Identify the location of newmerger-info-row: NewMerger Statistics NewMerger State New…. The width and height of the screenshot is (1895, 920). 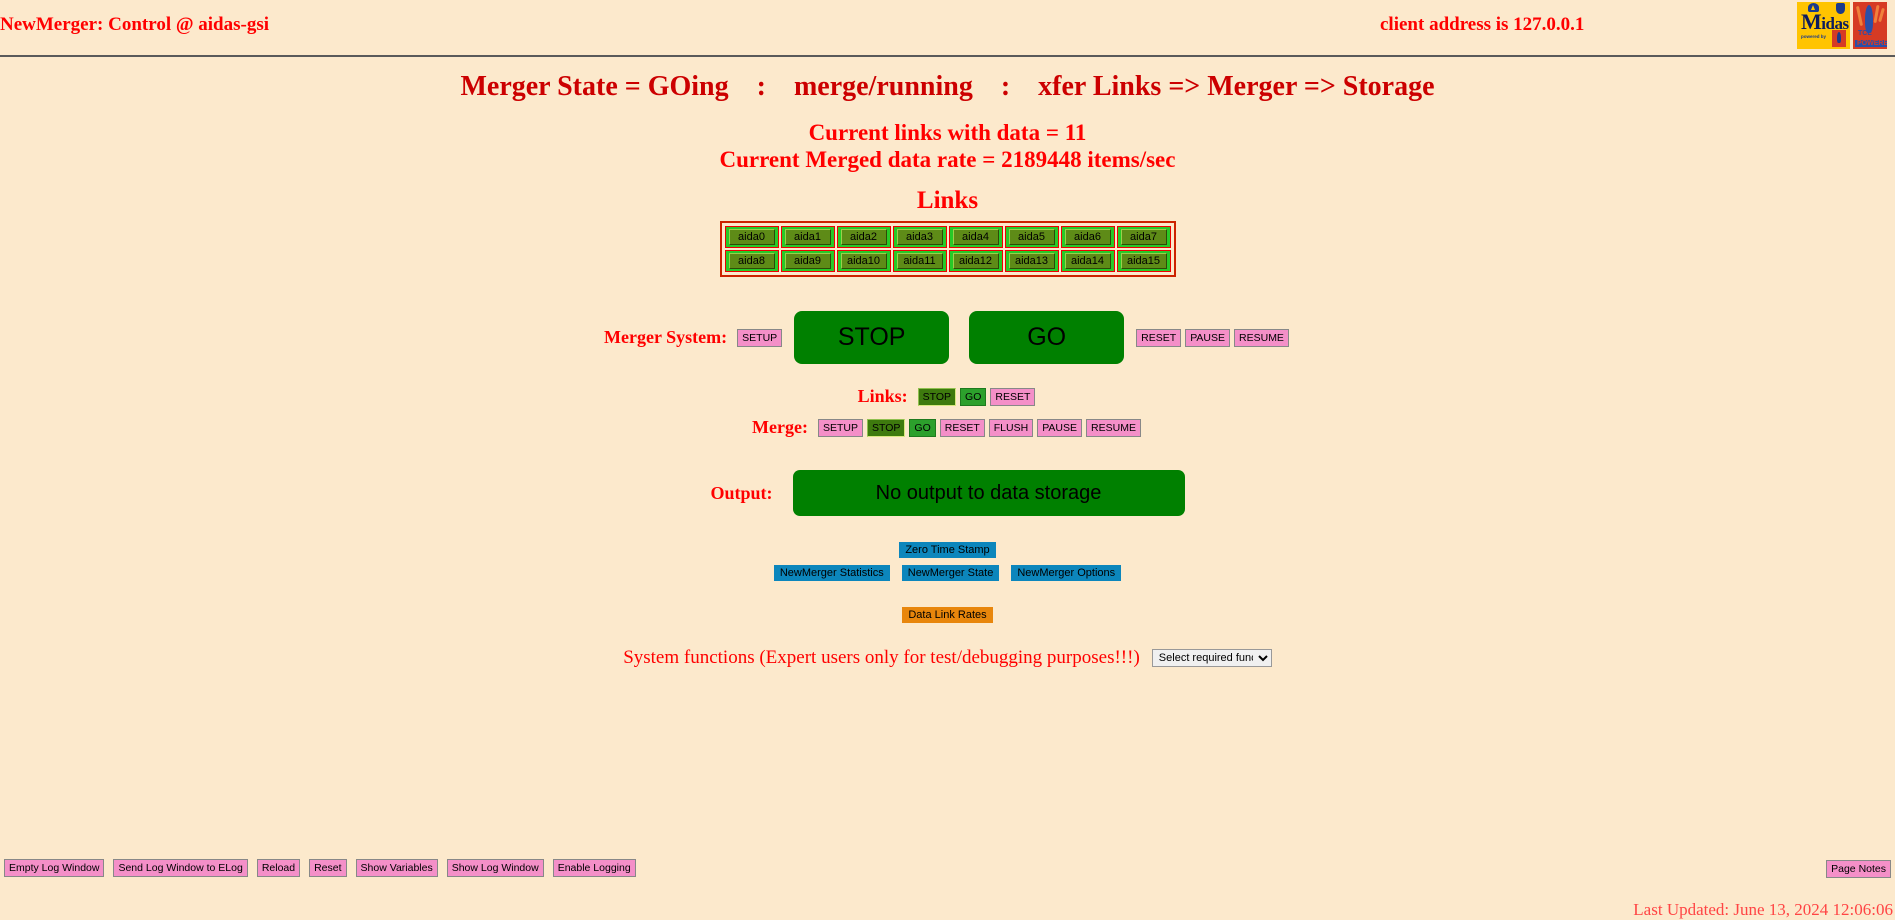
(947, 573).